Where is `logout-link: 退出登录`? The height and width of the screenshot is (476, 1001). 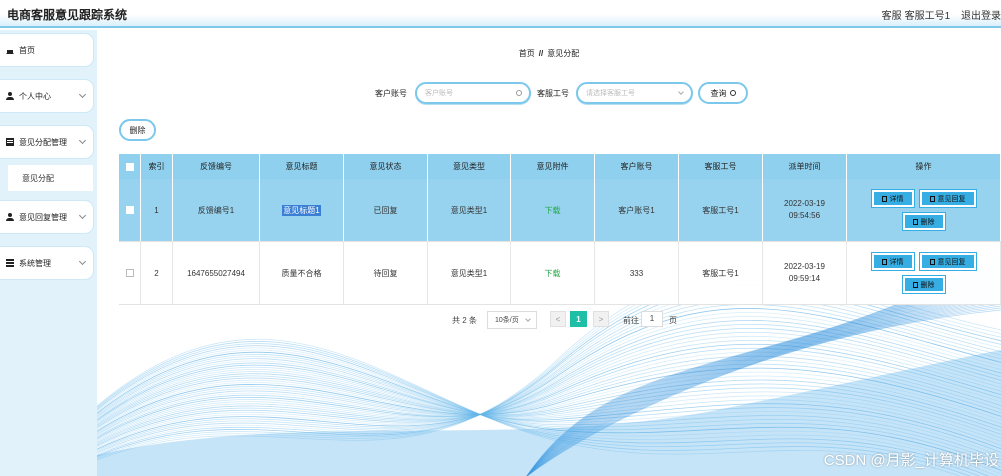 logout-link: 退出登录 is located at coordinates (981, 16).